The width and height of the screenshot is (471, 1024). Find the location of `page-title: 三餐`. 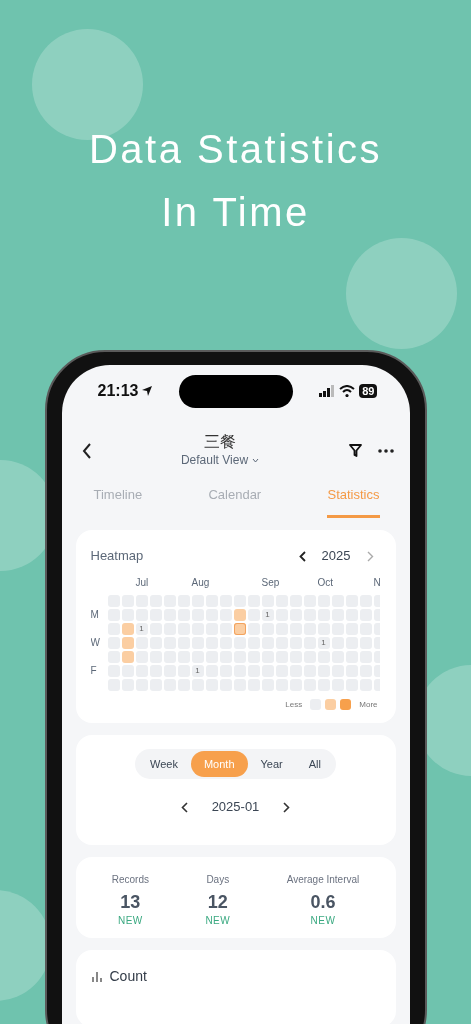

page-title: 三餐 is located at coordinates (220, 442).